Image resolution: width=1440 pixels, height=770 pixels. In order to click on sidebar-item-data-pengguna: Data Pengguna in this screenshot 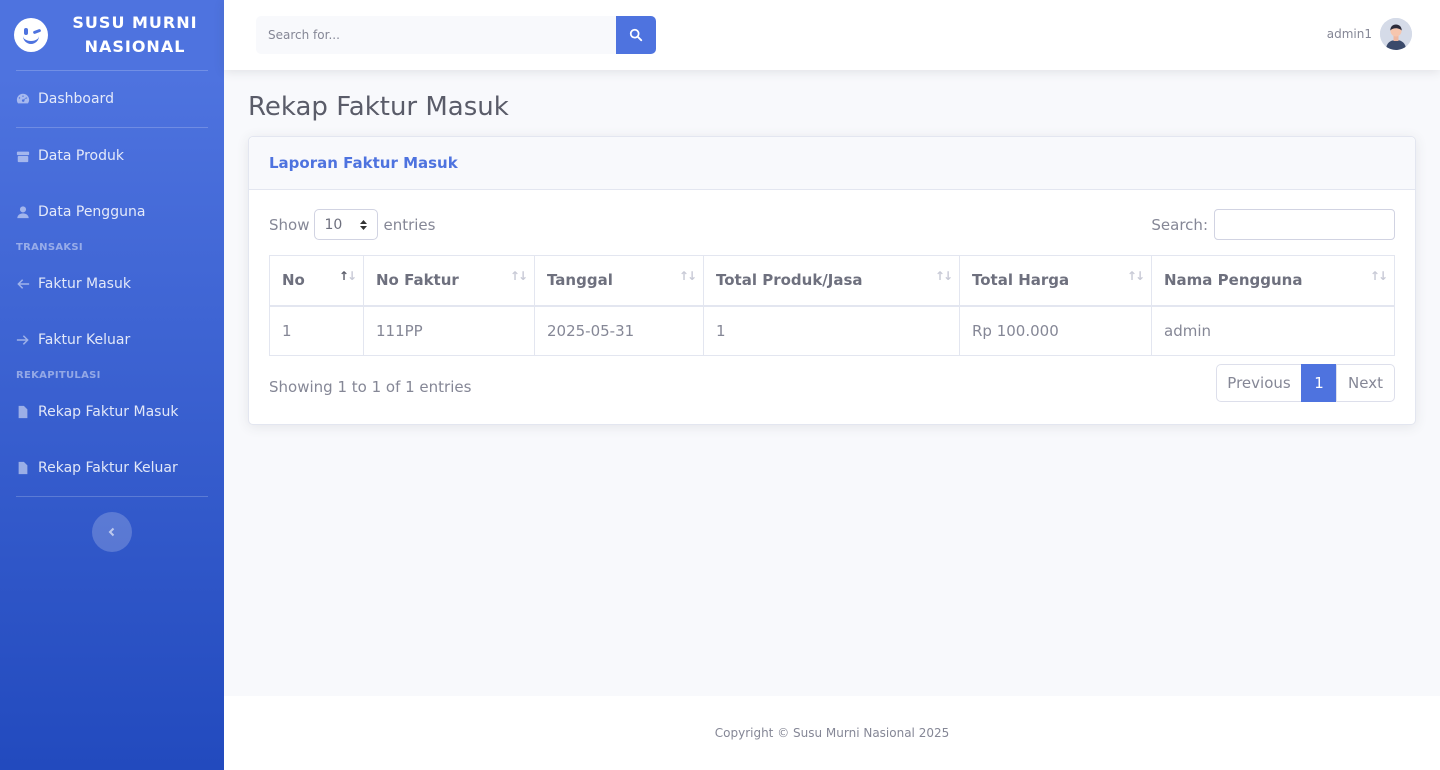, I will do `click(112, 212)`.